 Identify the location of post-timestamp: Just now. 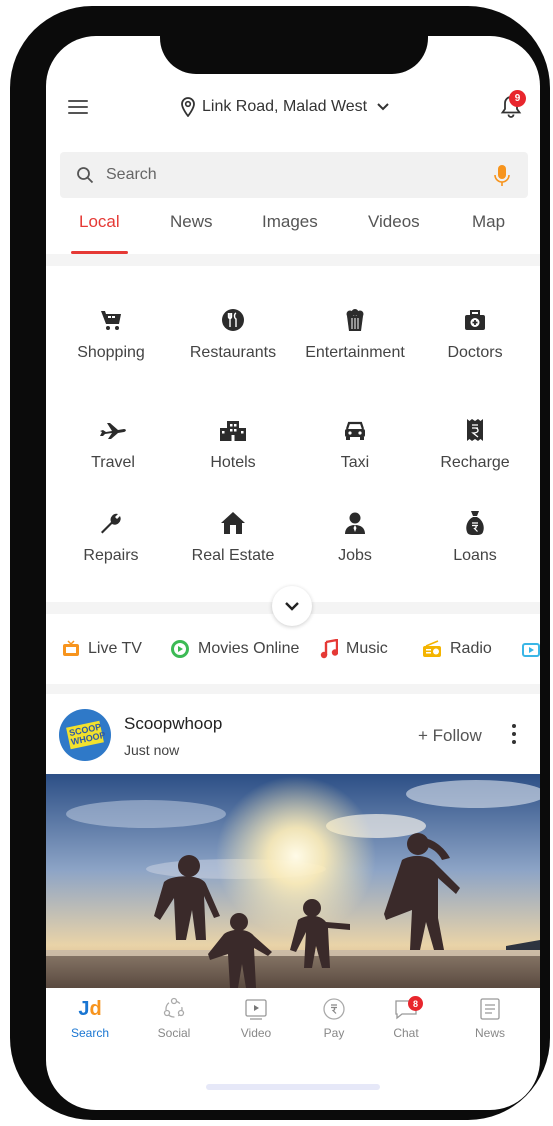
(152, 750).